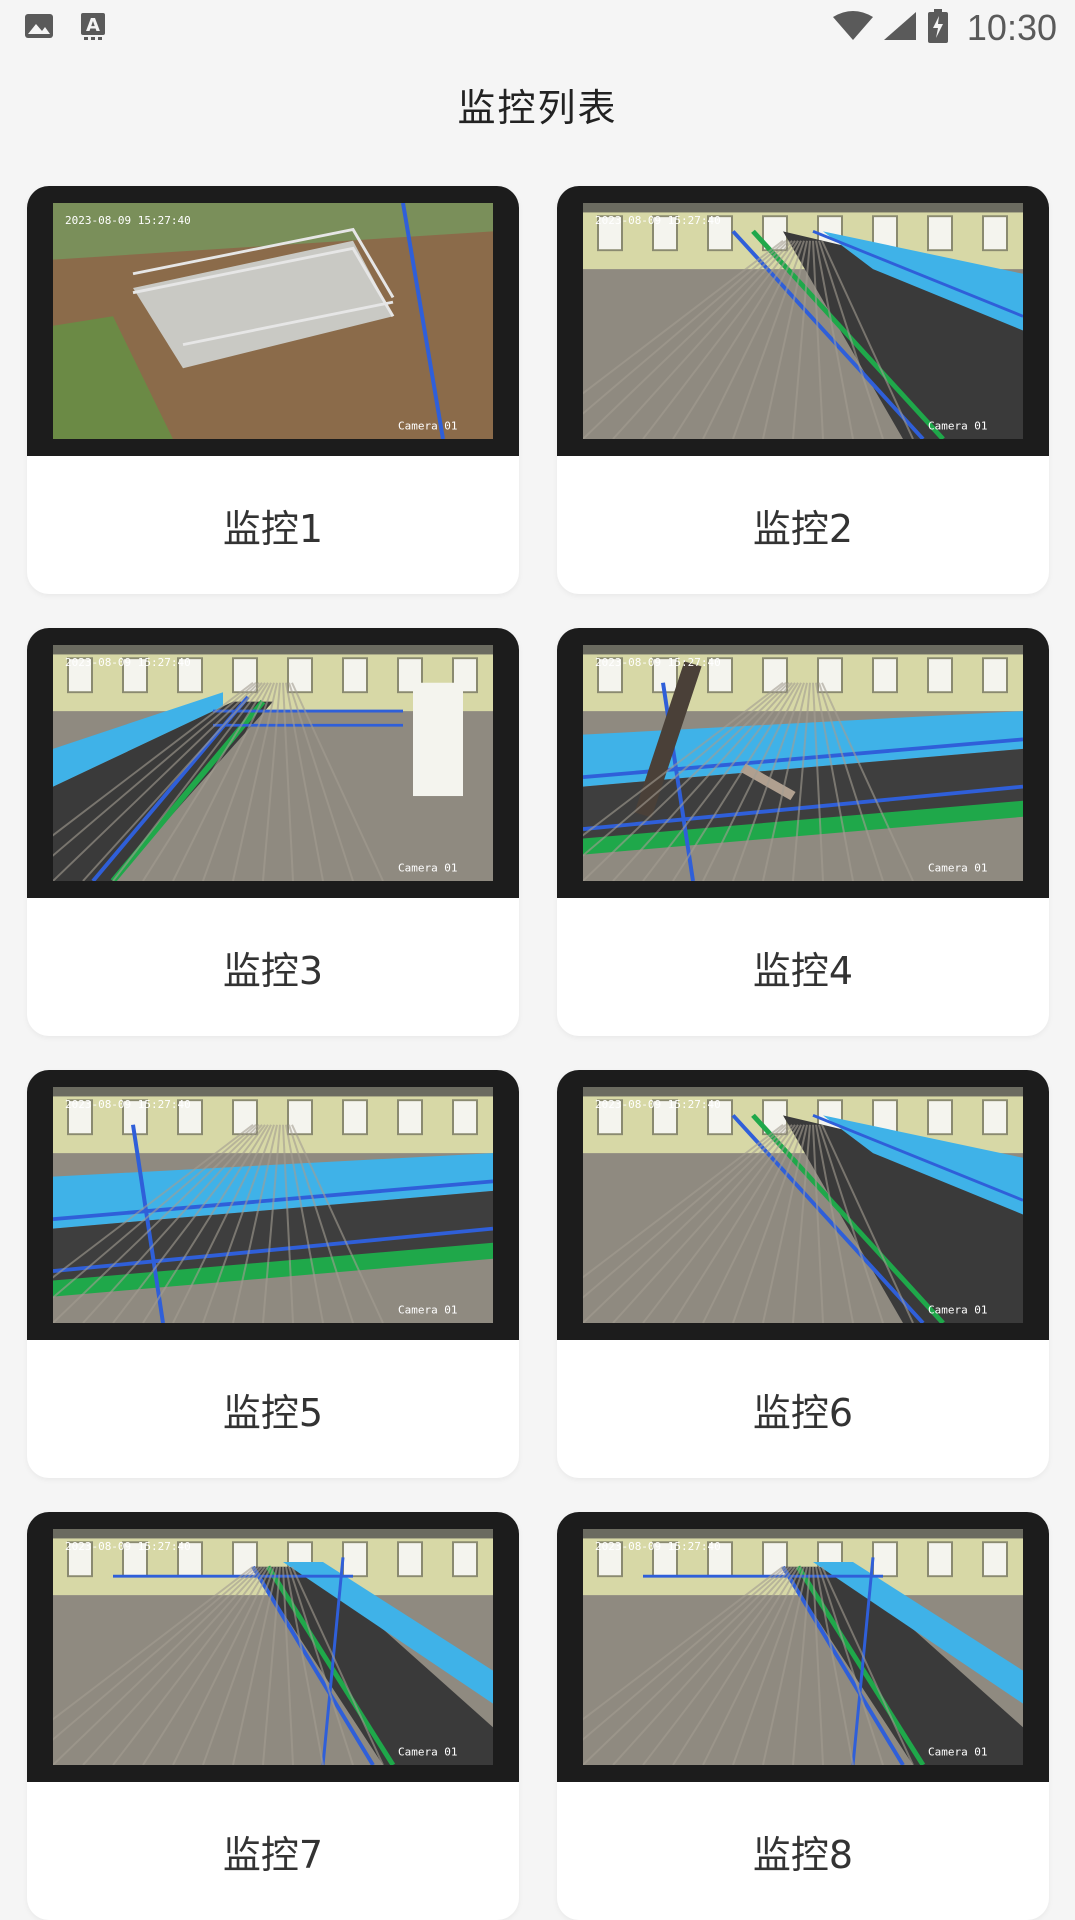 This screenshot has height=1920, width=1075. What do you see at coordinates (537, 28) in the screenshot?
I see `status-bar: A 10:30` at bounding box center [537, 28].